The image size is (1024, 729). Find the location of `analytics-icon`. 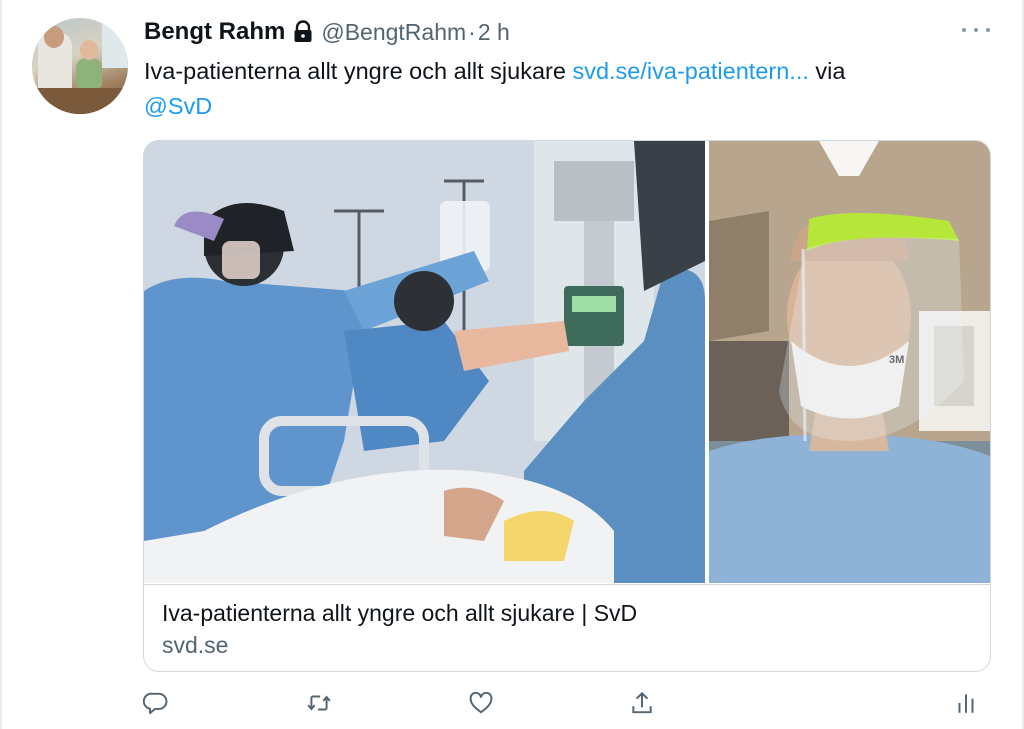

analytics-icon is located at coordinates (966, 703).